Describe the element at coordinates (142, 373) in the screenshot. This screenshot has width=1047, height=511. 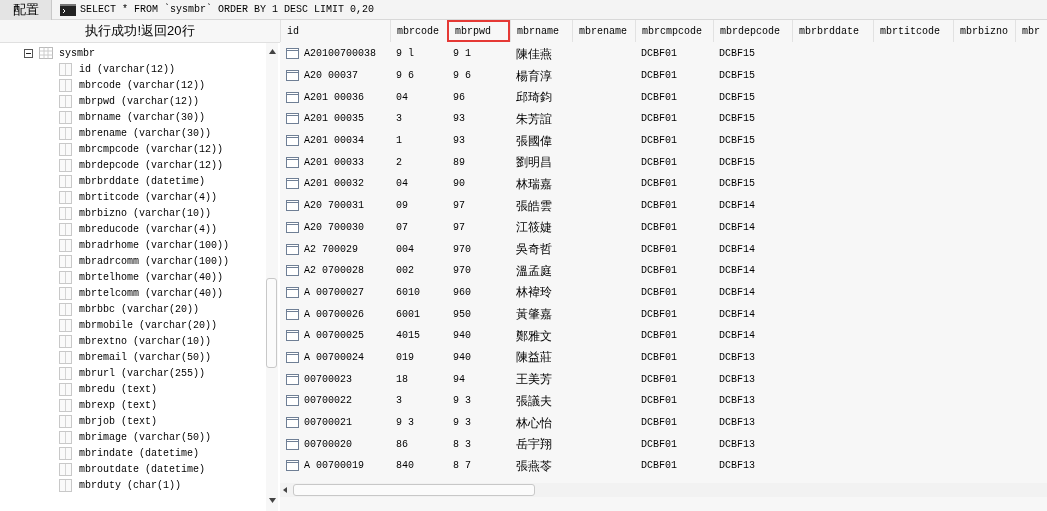
I see `tree-item: mbrurl (varchar(255))` at that location.